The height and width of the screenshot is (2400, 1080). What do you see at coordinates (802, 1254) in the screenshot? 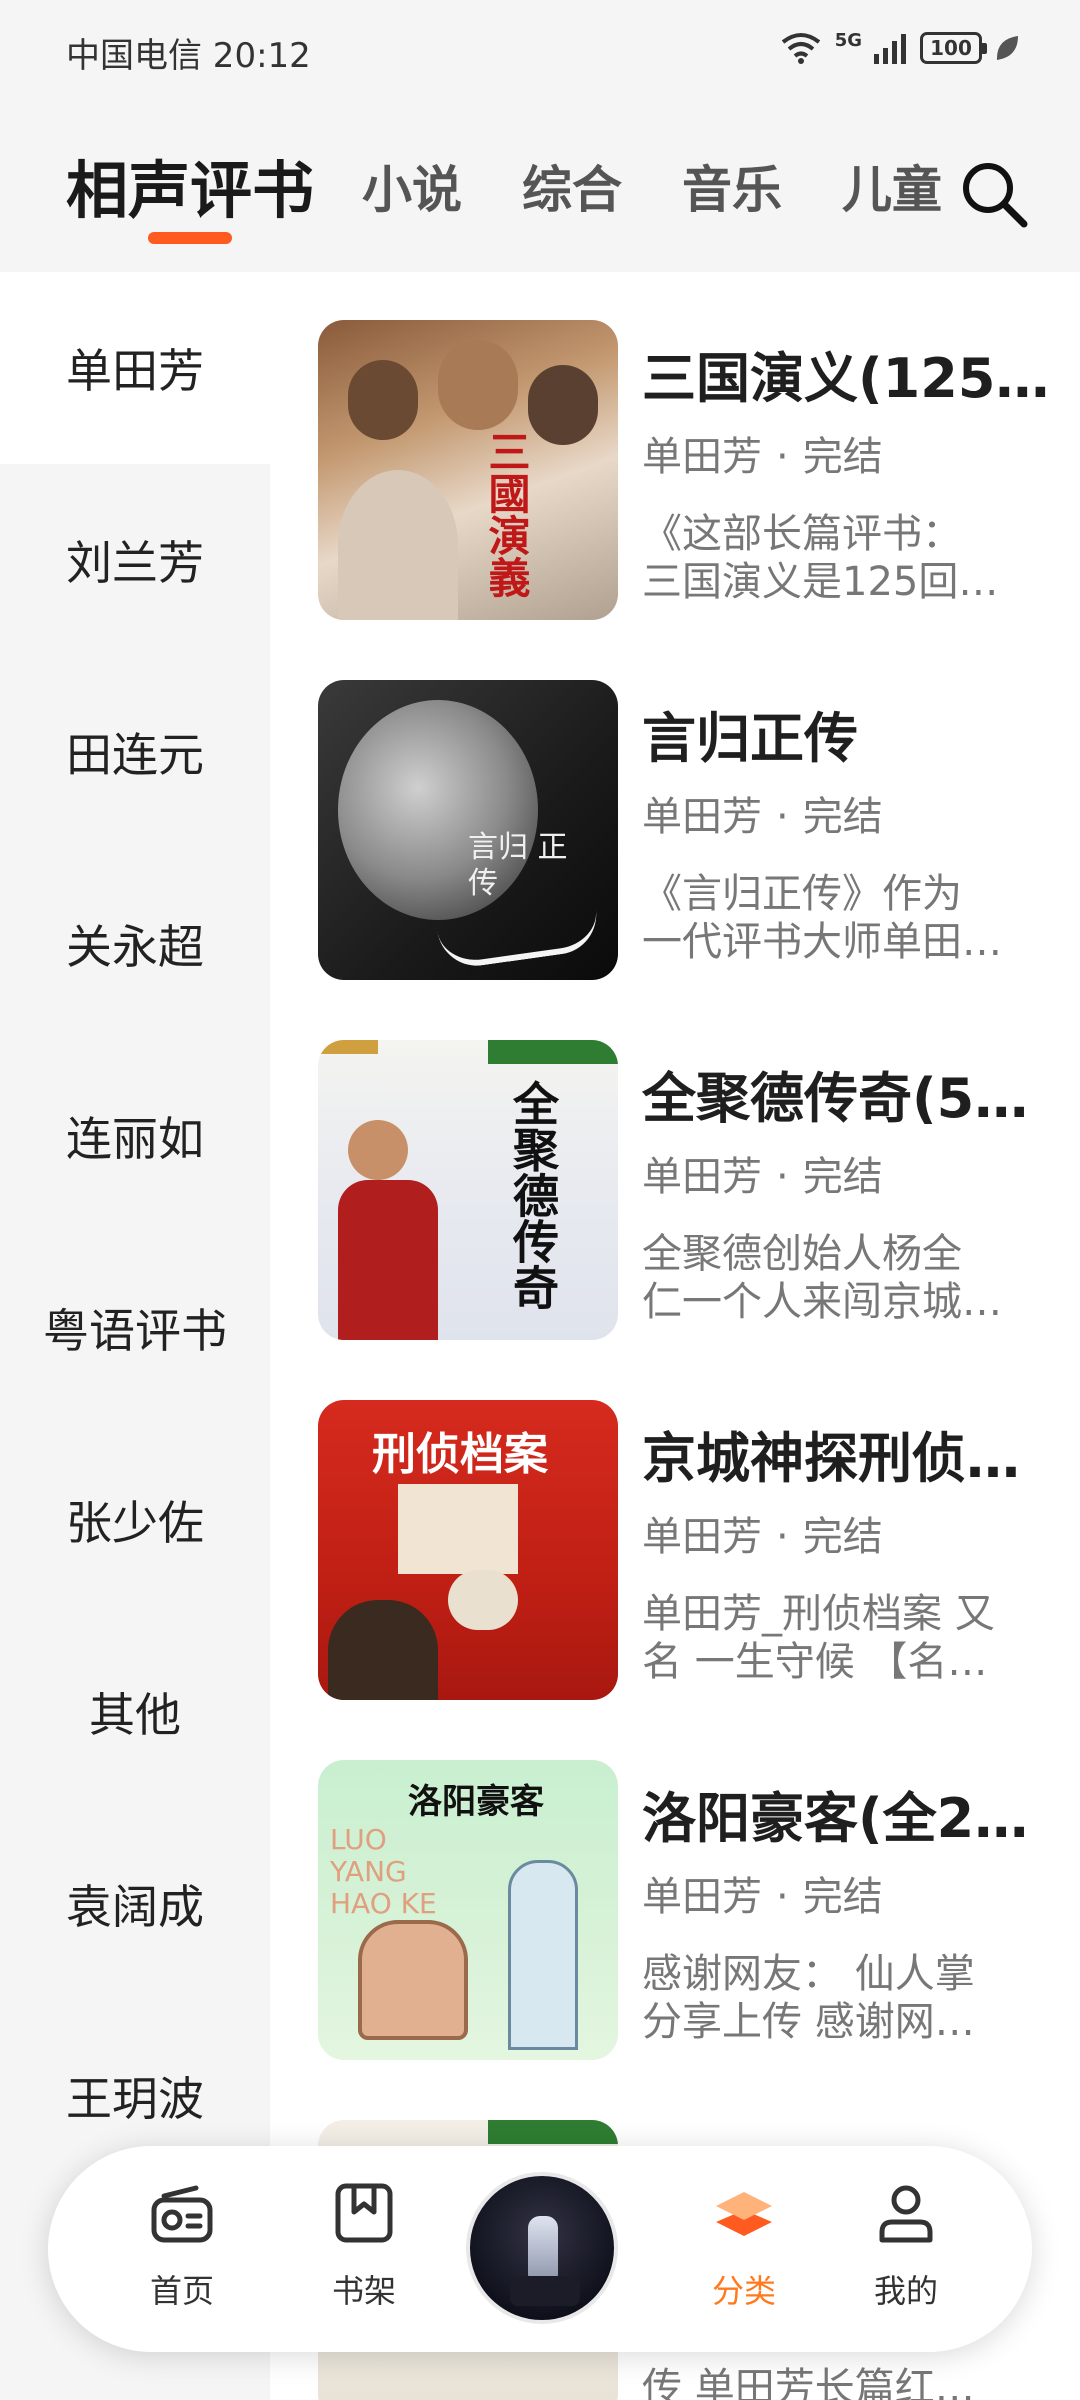
I see `desc-line: 全聚德创始人杨全` at bounding box center [802, 1254].